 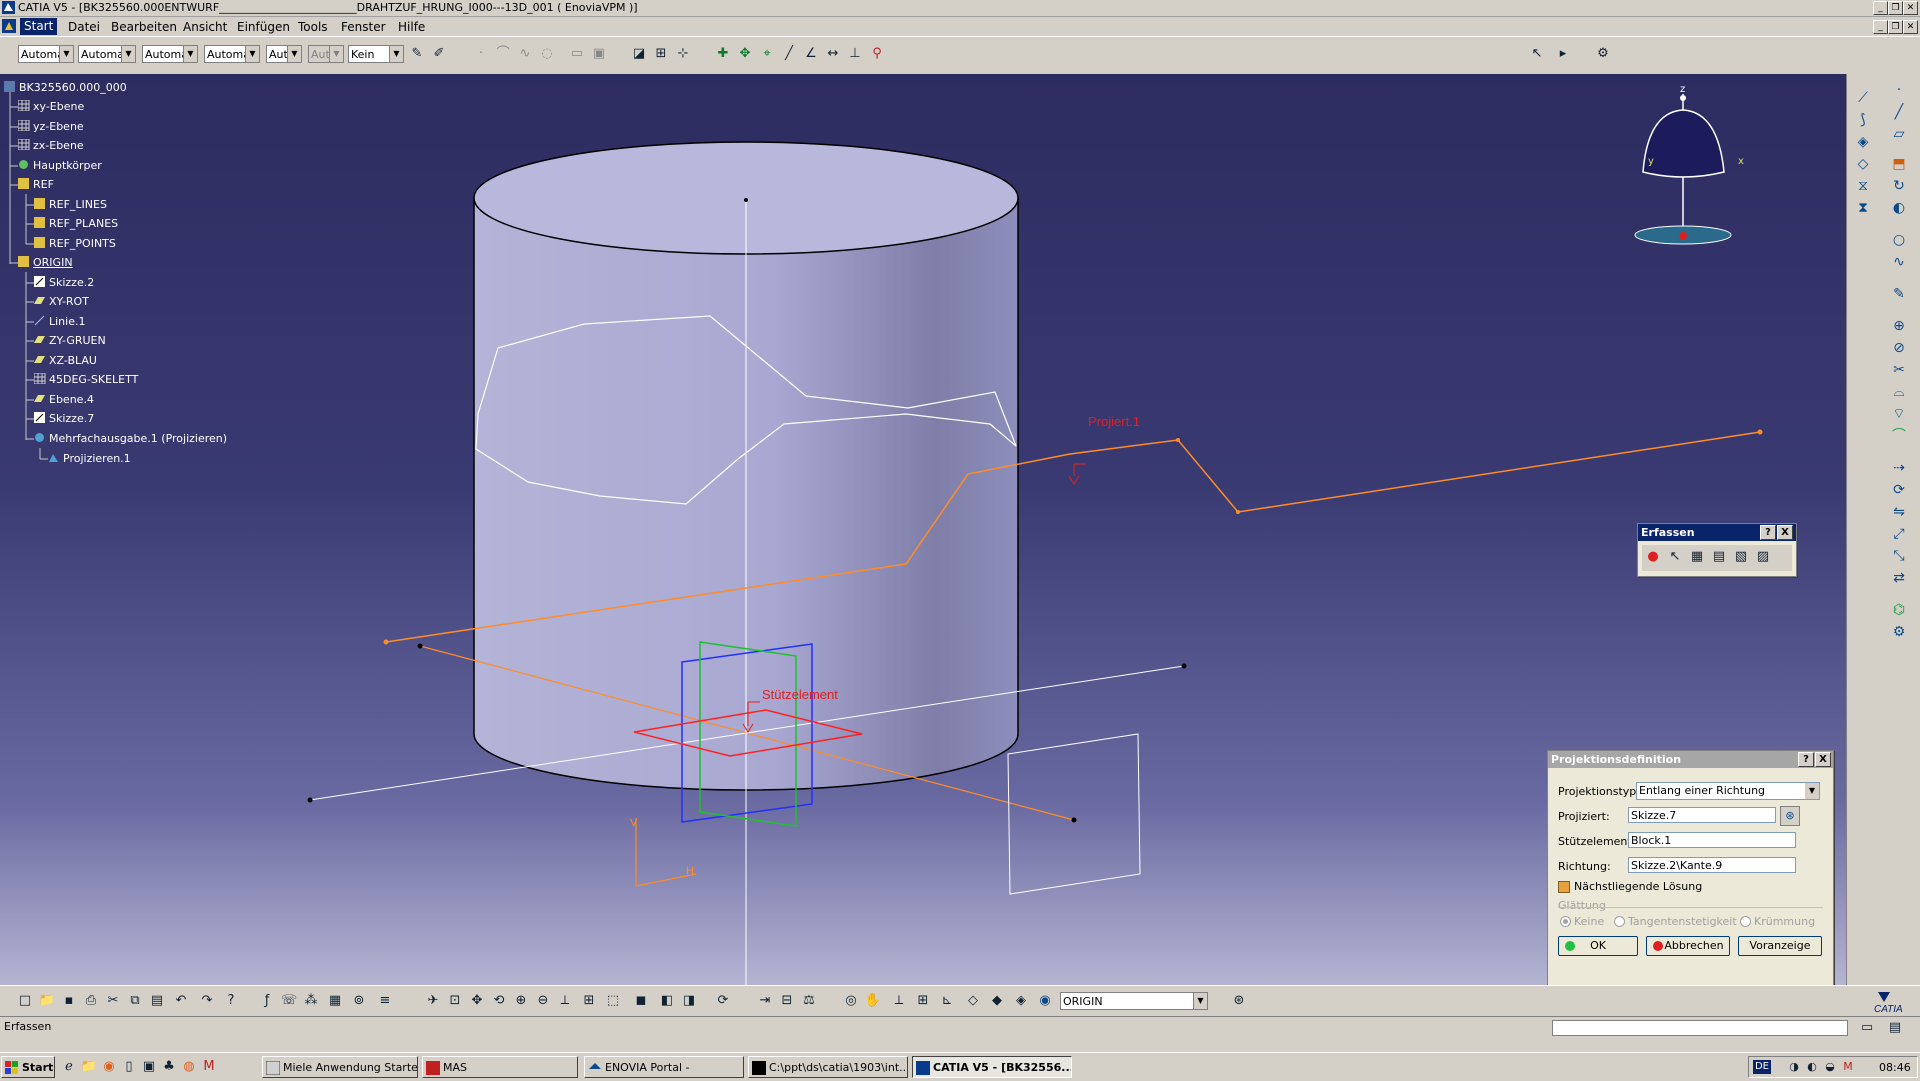 What do you see at coordinates (64, 400) in the screenshot?
I see `tree-item-ebene-4: Ebene.4` at bounding box center [64, 400].